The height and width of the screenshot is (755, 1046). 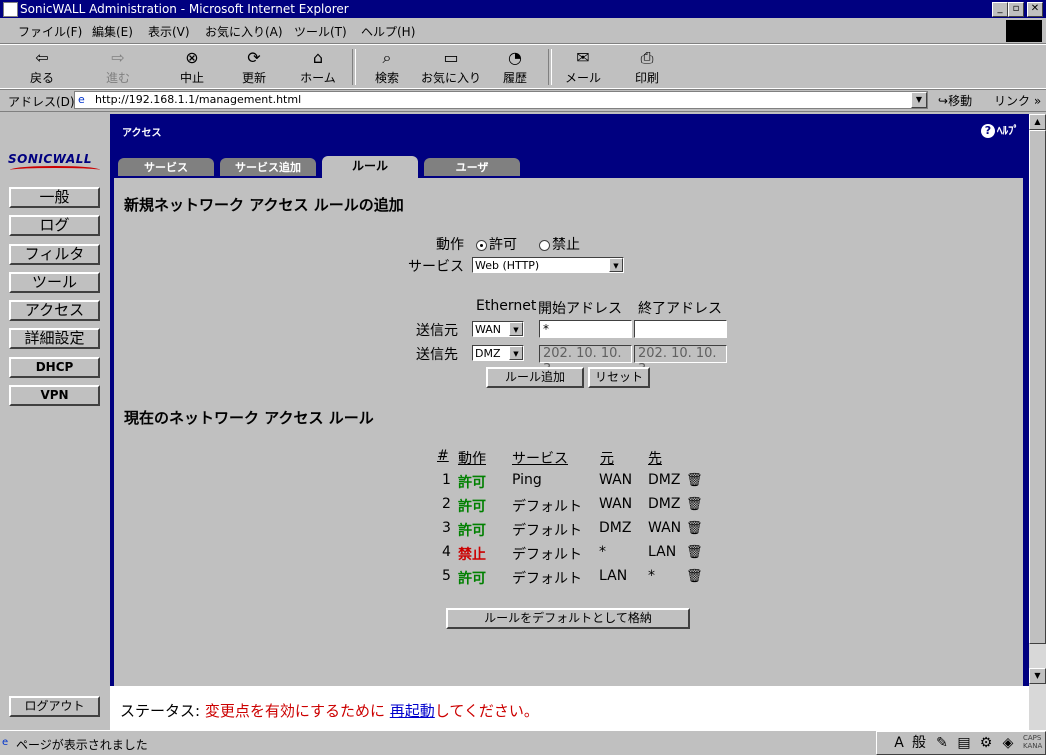 I want to click on nav-log: ログ, so click(x=54, y=225).